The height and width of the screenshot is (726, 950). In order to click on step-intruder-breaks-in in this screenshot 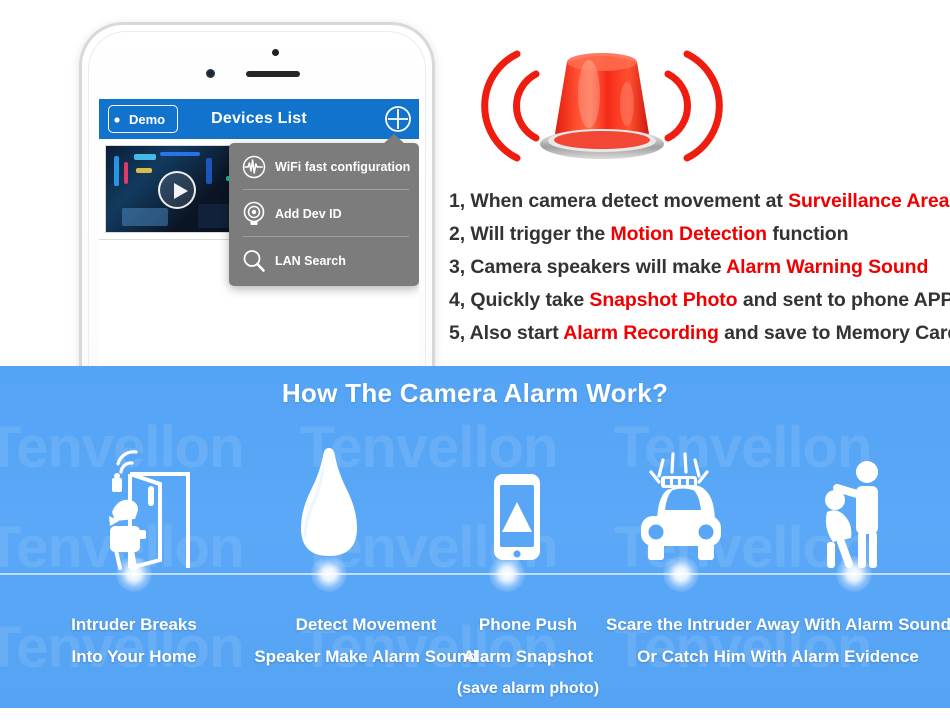, I will do `click(150, 503)`.